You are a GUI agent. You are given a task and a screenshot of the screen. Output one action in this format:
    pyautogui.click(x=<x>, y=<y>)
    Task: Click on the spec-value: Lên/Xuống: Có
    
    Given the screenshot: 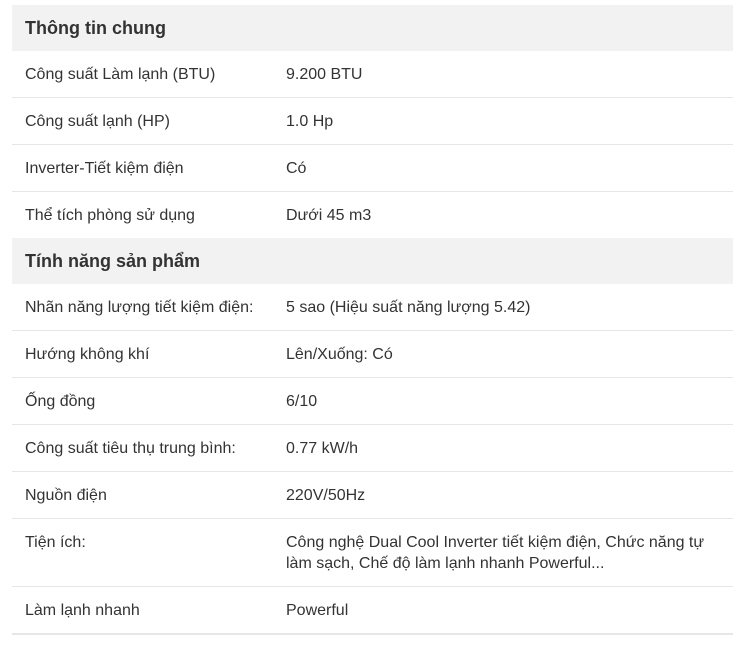 What is the action you would take?
    pyautogui.click(x=339, y=354)
    